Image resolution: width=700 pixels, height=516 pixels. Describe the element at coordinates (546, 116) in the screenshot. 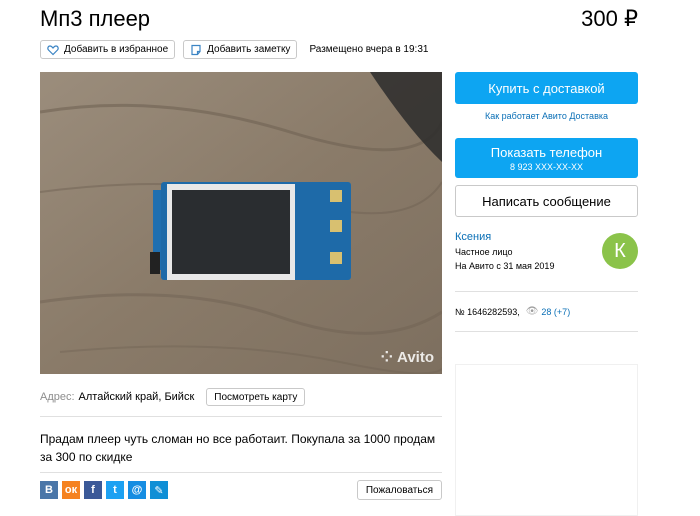

I see `delivery-info-link: Как работает Авито Доставка` at that location.